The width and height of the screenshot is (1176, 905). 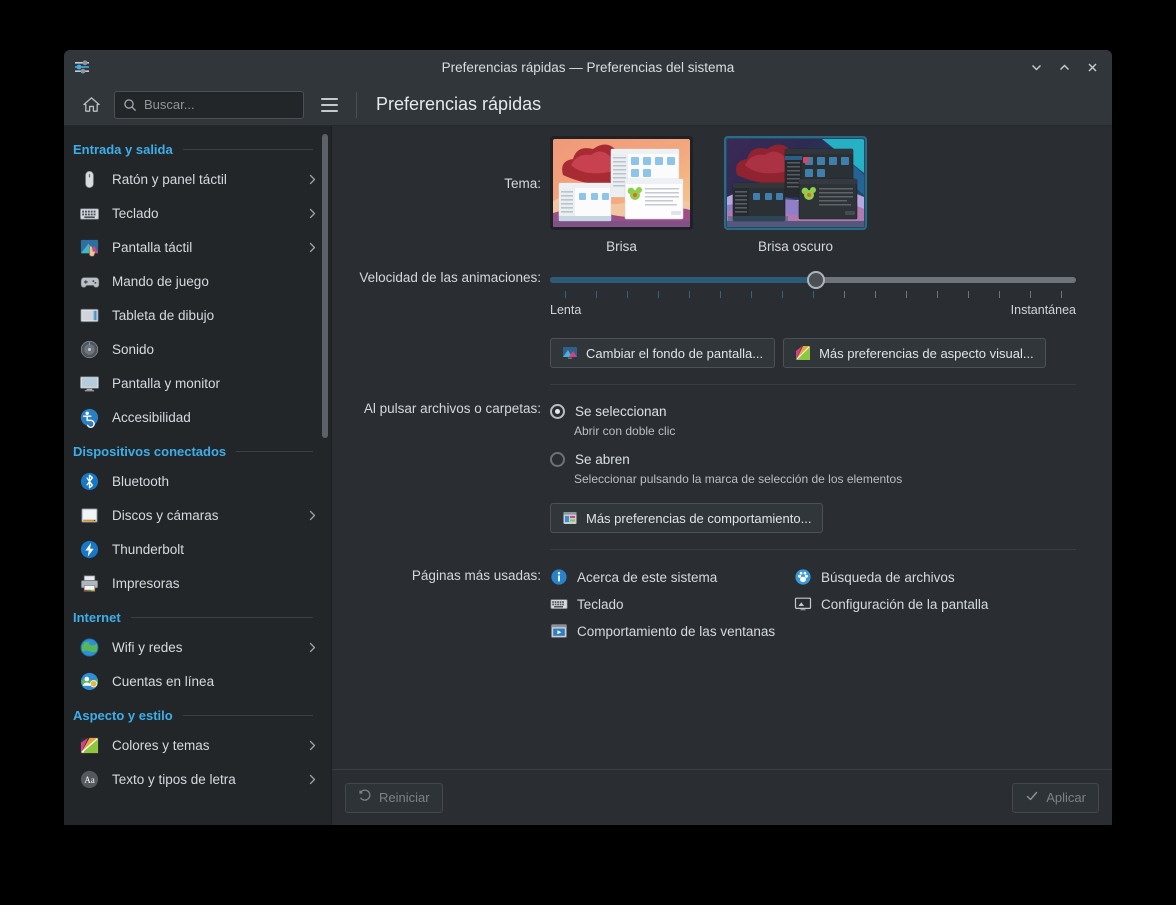 I want to click on colors-themes-icon, so click(x=89, y=745).